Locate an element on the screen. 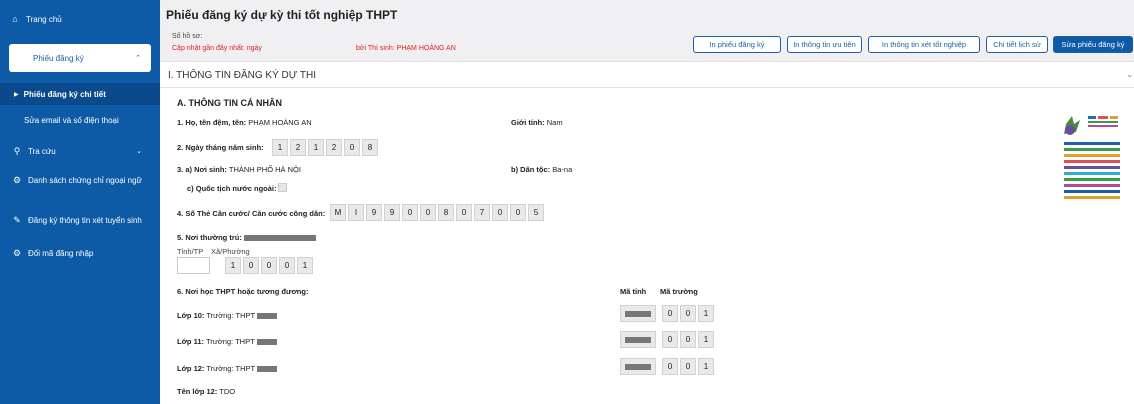 This screenshot has height=404, width=1134. edit-icon: ✎ is located at coordinates (17, 219).